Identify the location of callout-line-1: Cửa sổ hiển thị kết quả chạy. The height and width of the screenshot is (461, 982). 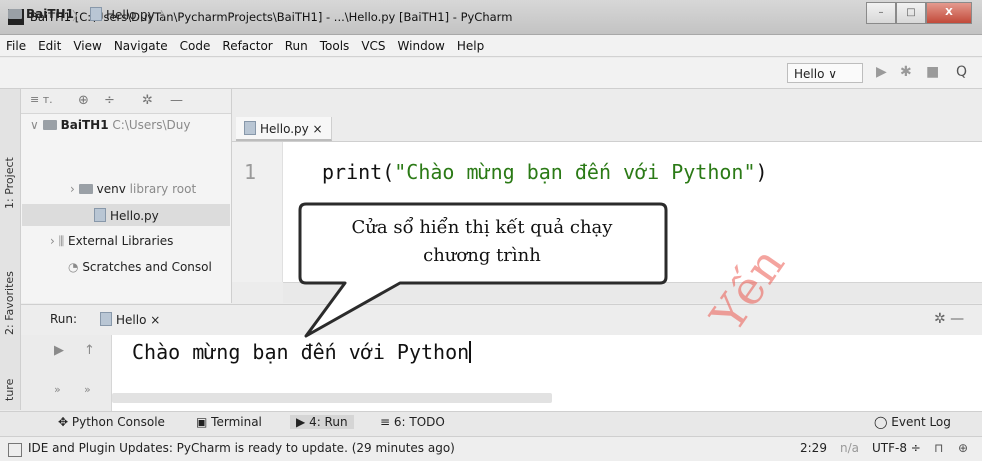
(482, 227).